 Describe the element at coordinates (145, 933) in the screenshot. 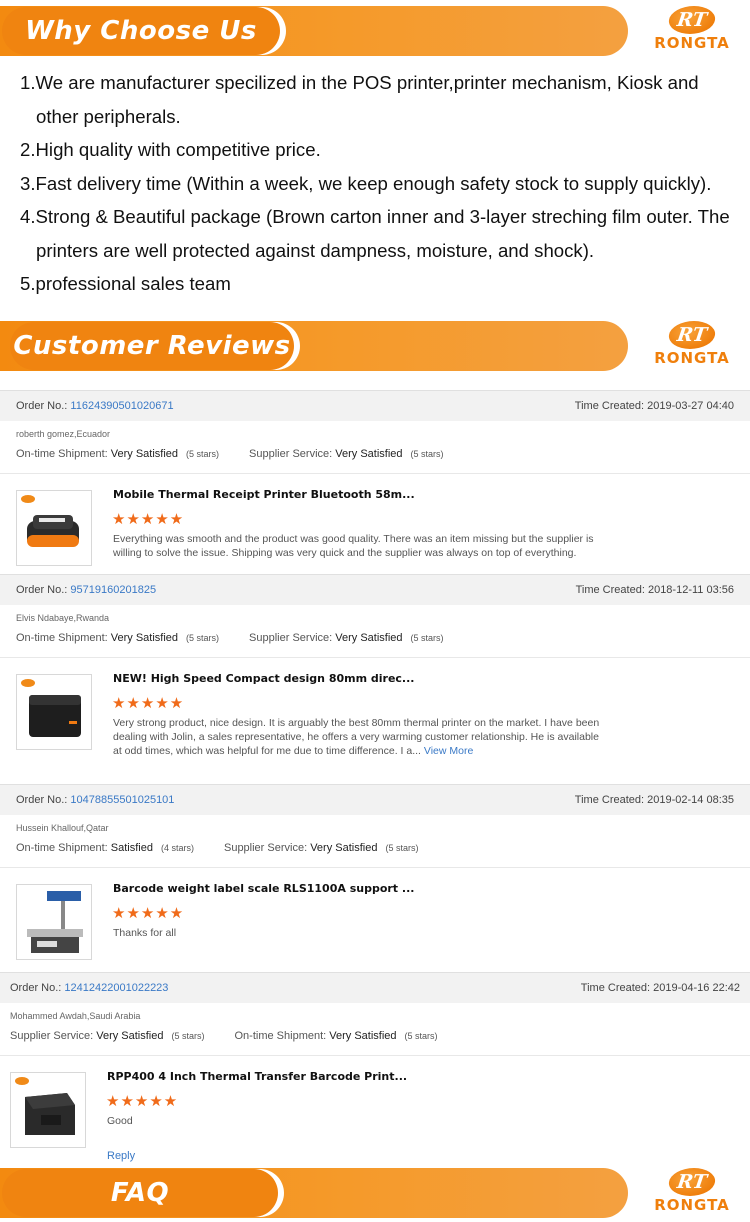

I see `review-text: Thanks for all` at that location.